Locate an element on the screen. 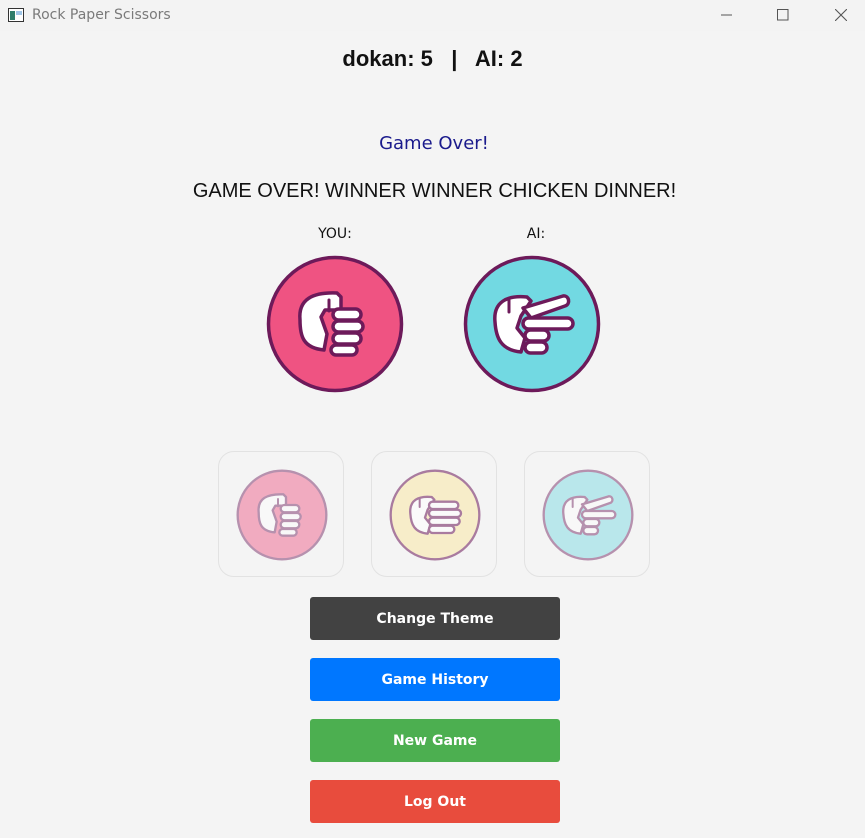 This screenshot has width=865, height=838. ai-label: AI: is located at coordinates (536, 234).